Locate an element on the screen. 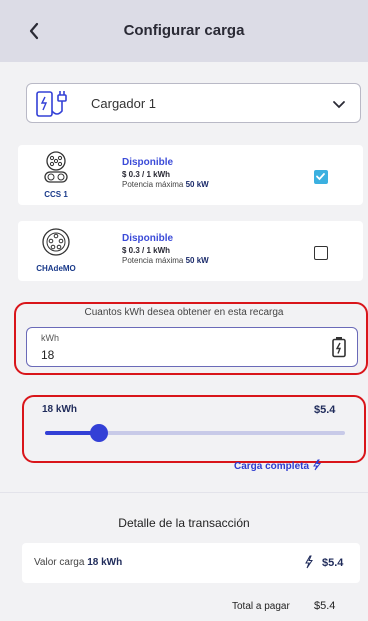 This screenshot has height=621, width=368. connector-checkbox-ccs1 is located at coordinates (321, 177).